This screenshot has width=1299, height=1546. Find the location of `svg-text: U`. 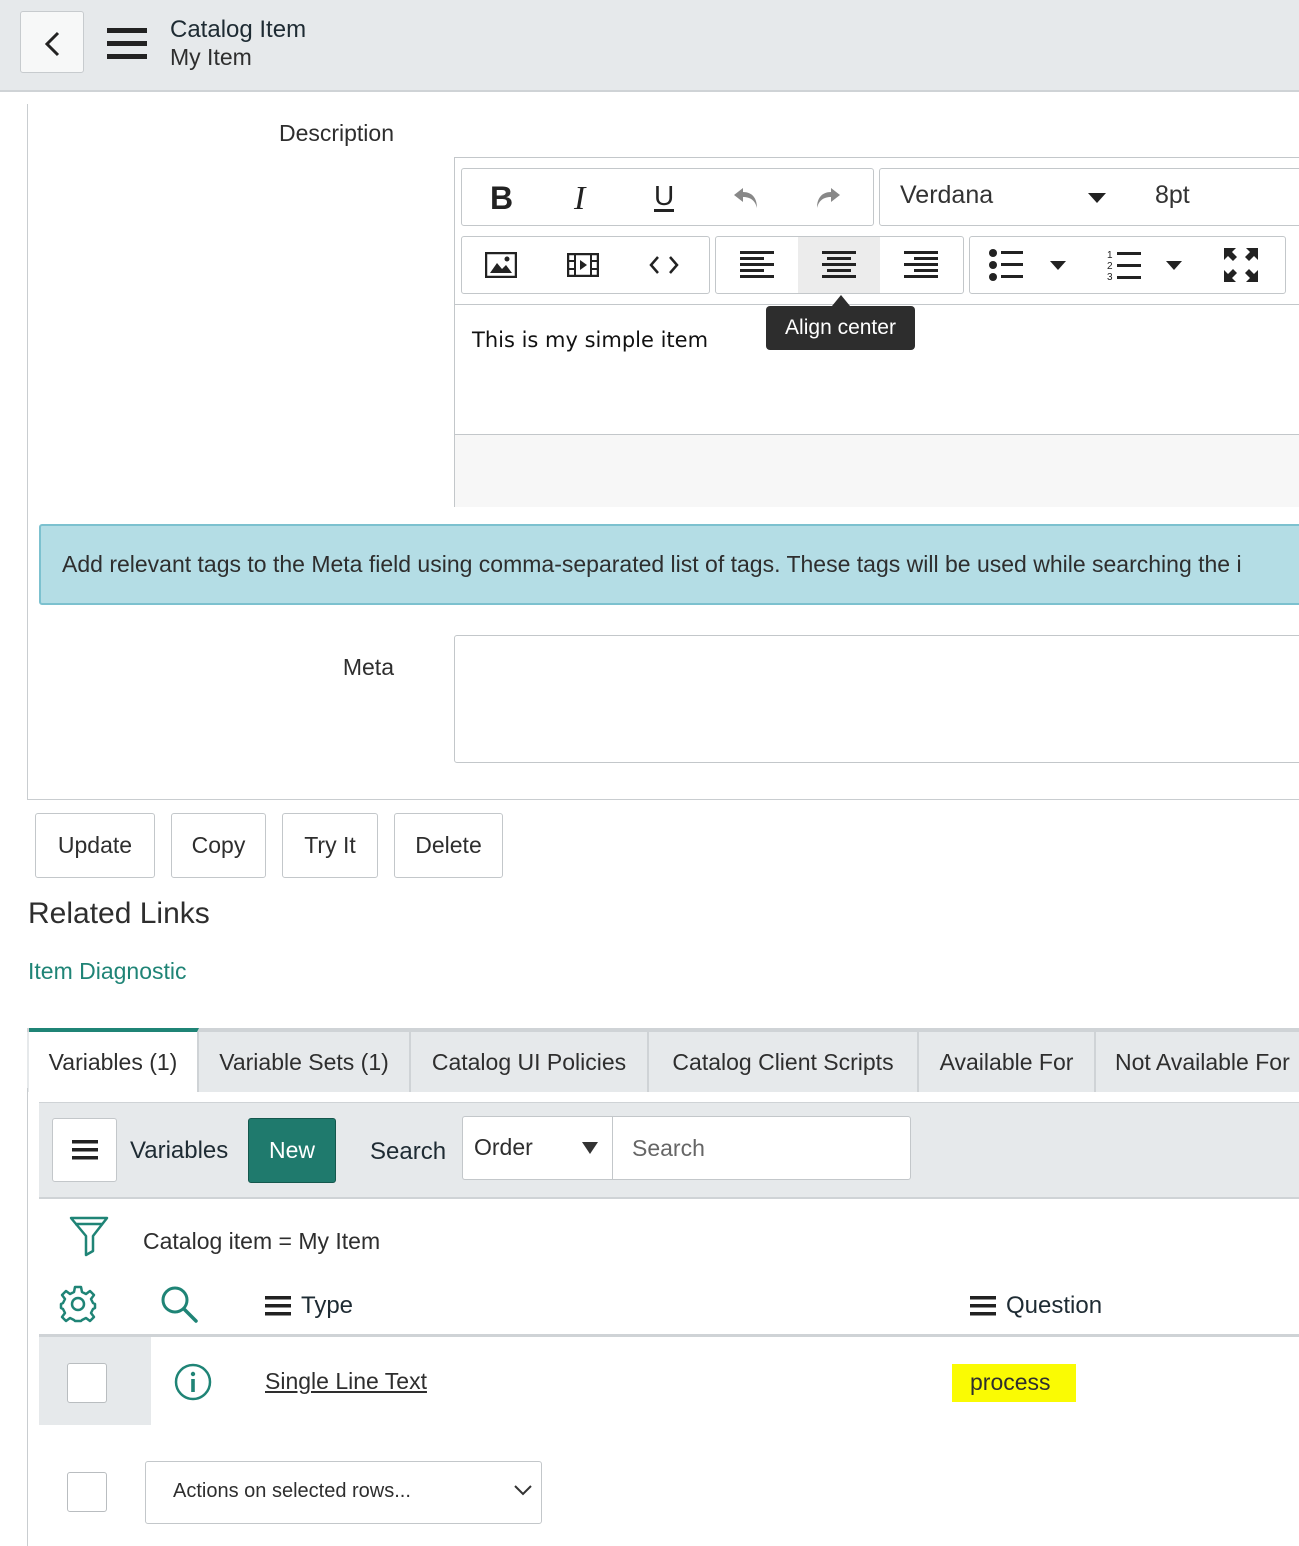

svg-text: U is located at coordinates (664, 196).